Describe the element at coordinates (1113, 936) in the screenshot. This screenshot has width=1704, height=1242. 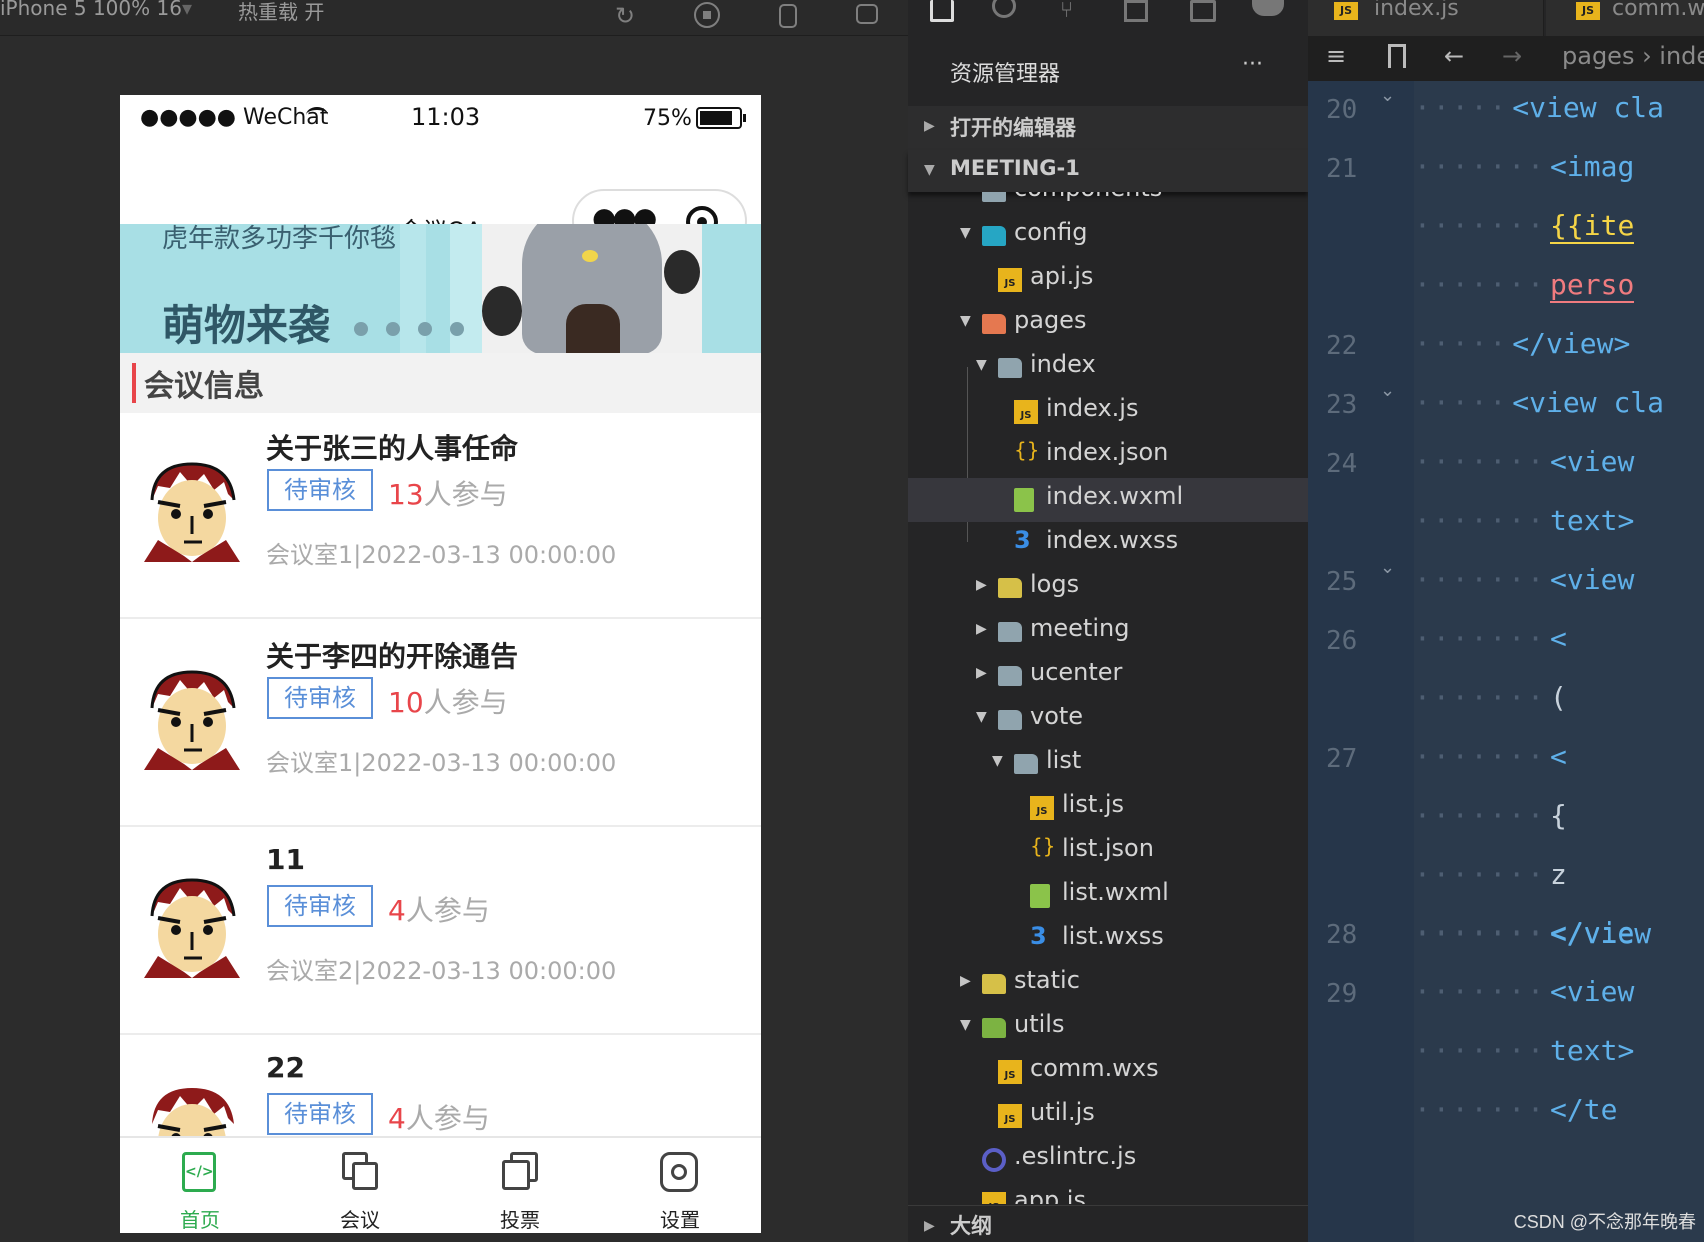
I see `tree-item-label: list.wxss` at that location.